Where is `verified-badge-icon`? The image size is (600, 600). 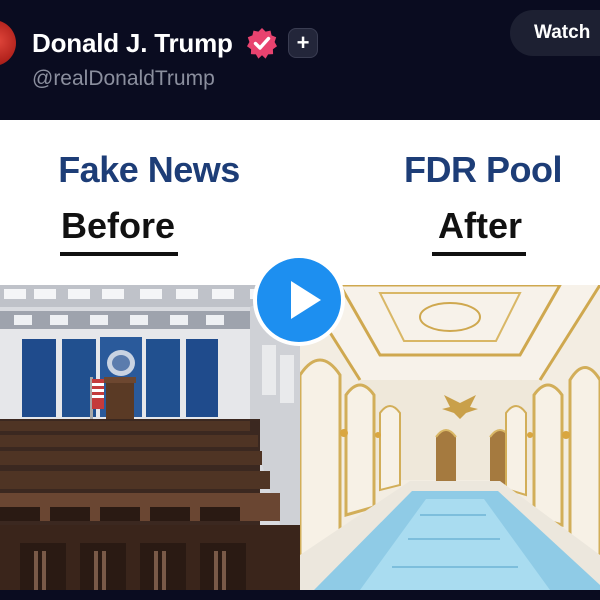
verified-badge-icon is located at coordinates (262, 43).